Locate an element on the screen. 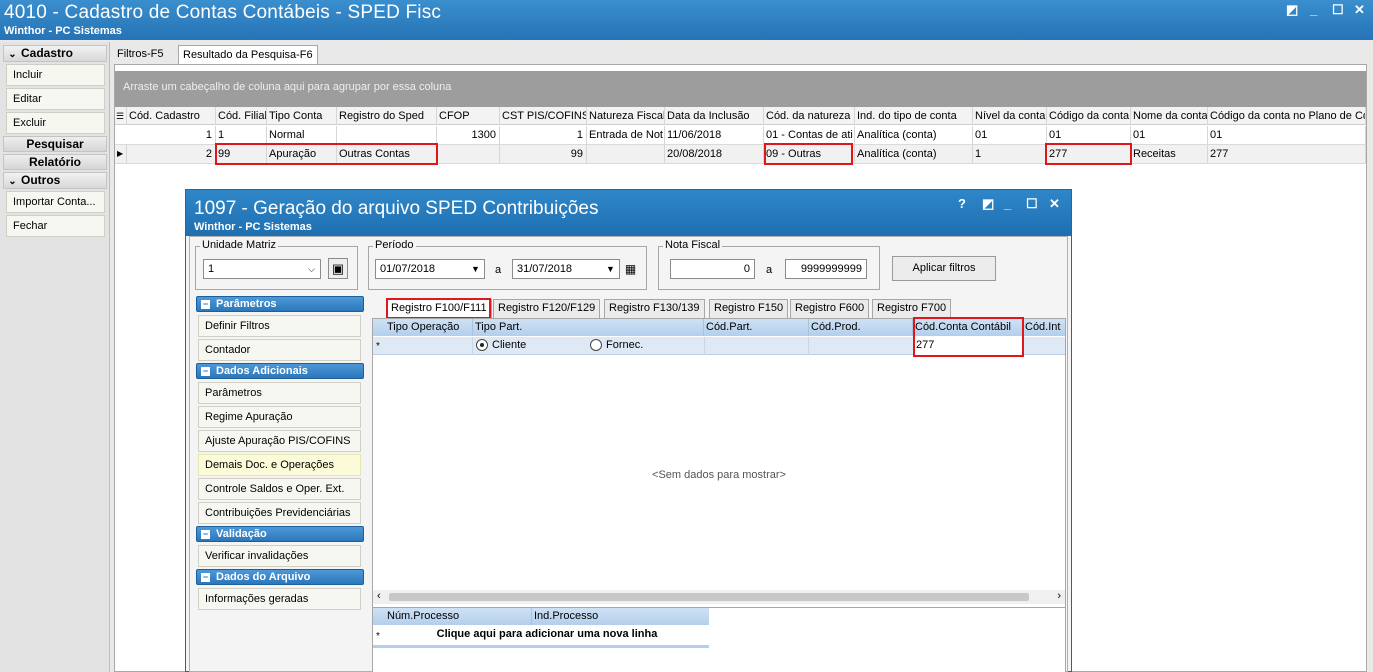 Image resolution: width=1373 pixels, height=672 pixels. group-validacao-label: Validação is located at coordinates (241, 534).